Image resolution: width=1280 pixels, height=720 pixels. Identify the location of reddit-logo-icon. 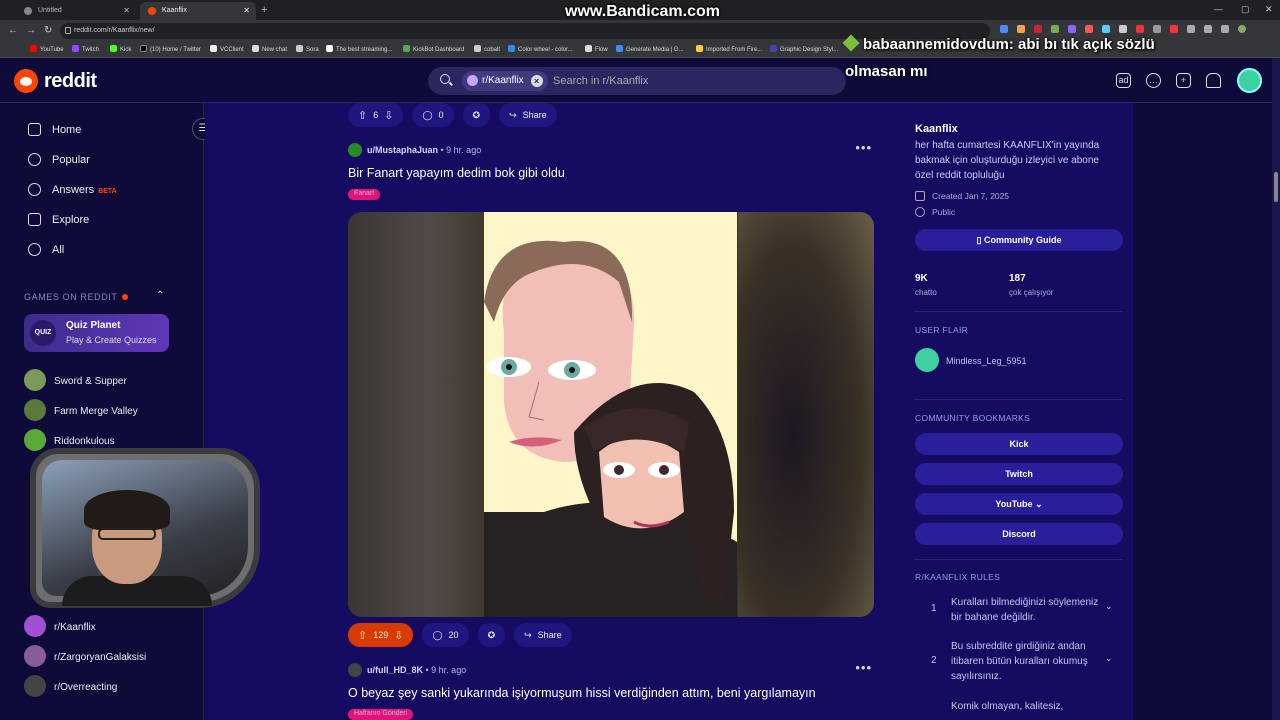
(26, 81).